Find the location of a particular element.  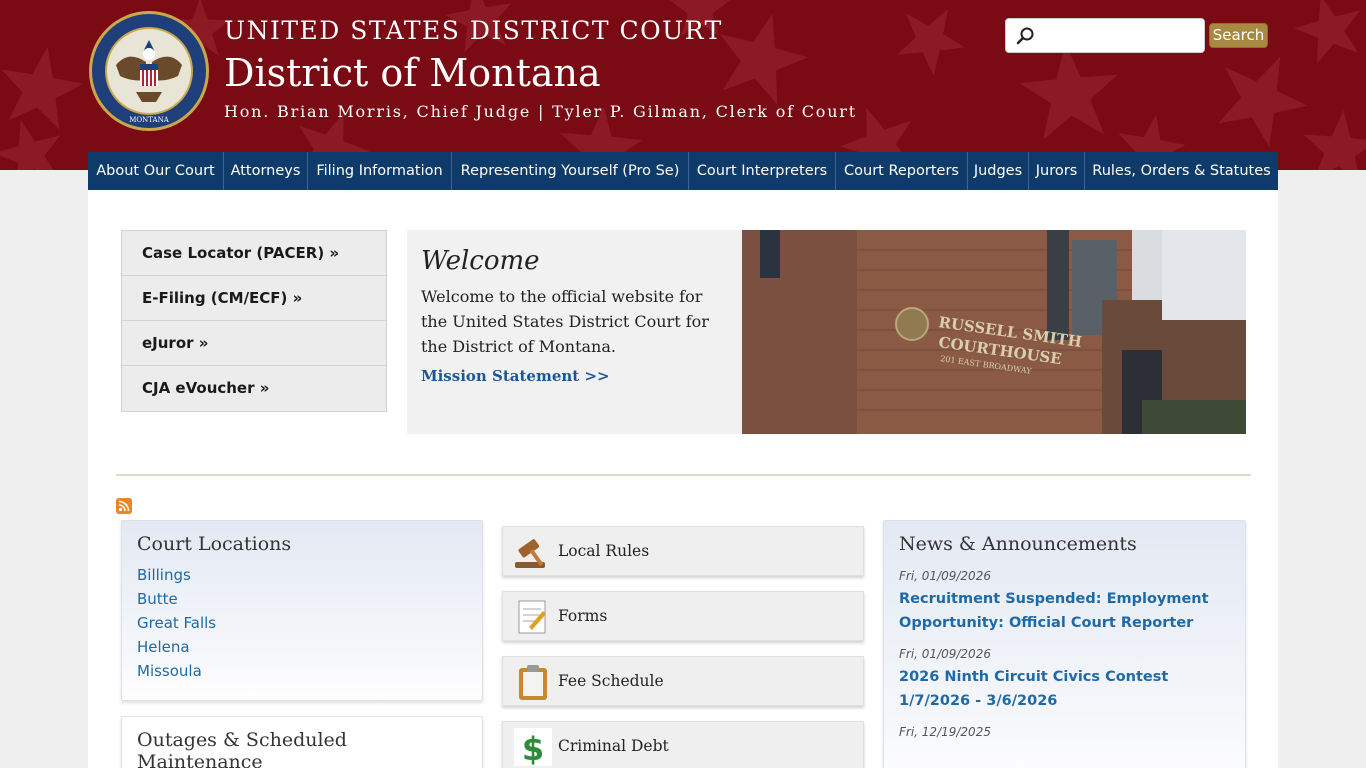

svg-text: MONTANA is located at coordinates (149, 120).